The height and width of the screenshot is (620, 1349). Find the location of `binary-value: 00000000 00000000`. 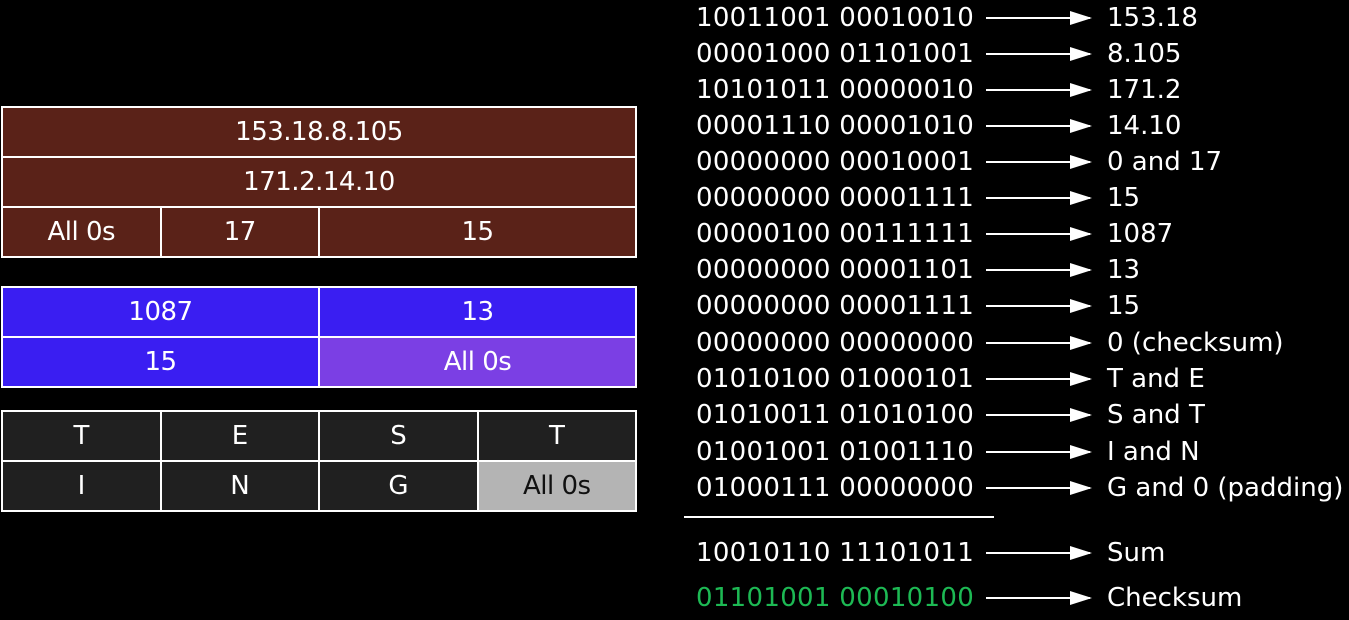

binary-value: 00000000 00000000 is located at coordinates (835, 343).